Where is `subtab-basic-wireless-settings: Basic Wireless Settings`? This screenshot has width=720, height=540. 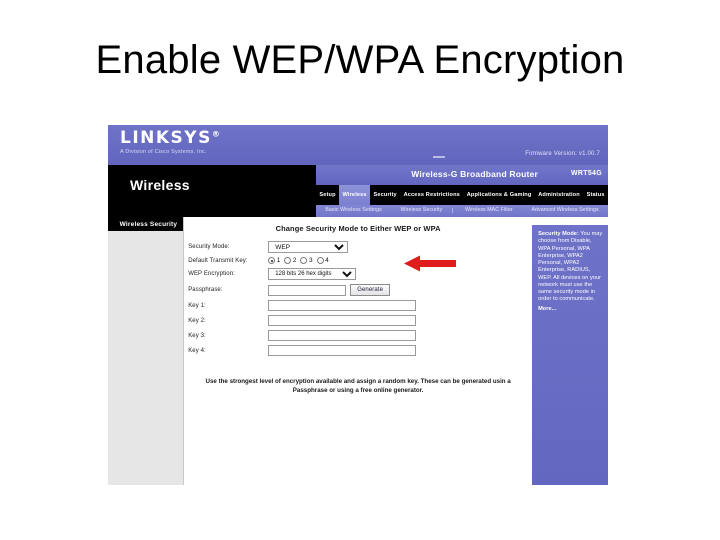 subtab-basic-wireless-settings: Basic Wireless Settings is located at coordinates (353, 210).